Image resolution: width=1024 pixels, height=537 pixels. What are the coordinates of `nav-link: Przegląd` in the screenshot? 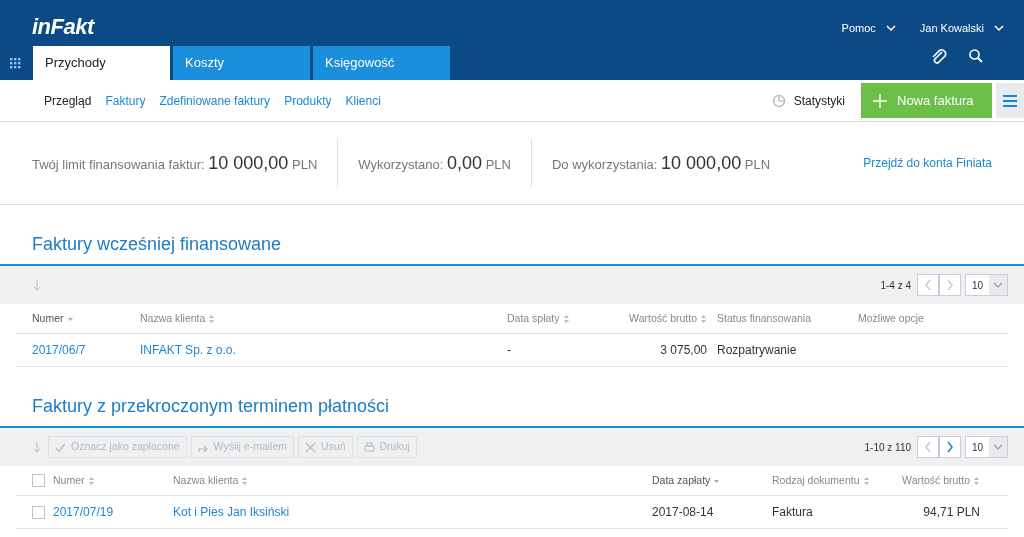 It's located at (68, 100).